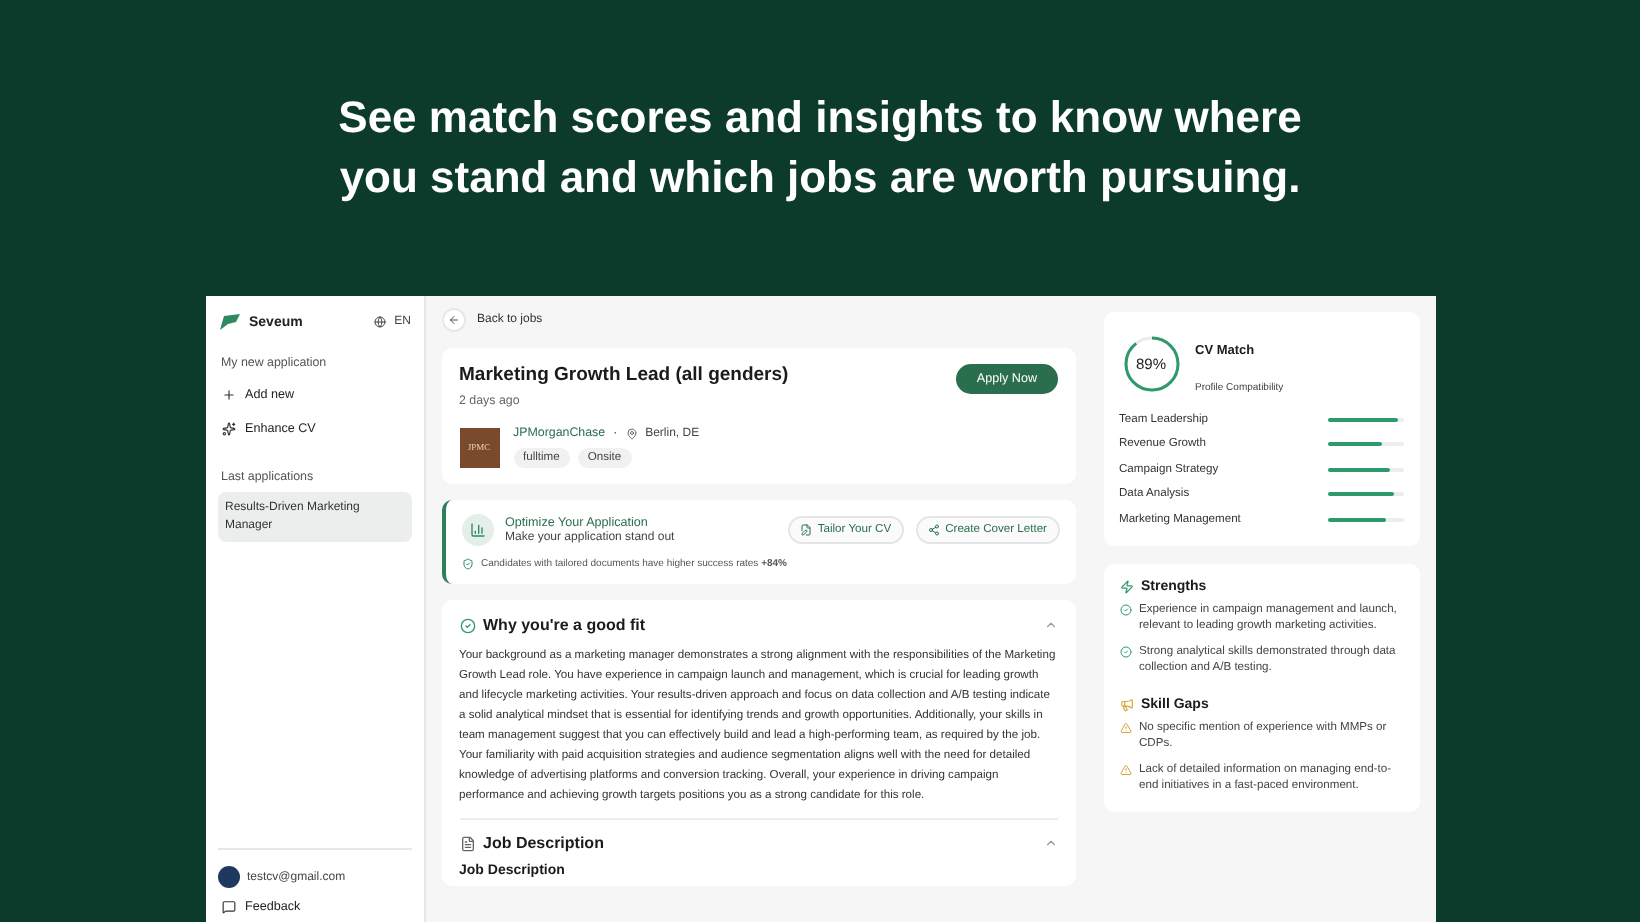  I want to click on chat-icon, so click(228, 907).